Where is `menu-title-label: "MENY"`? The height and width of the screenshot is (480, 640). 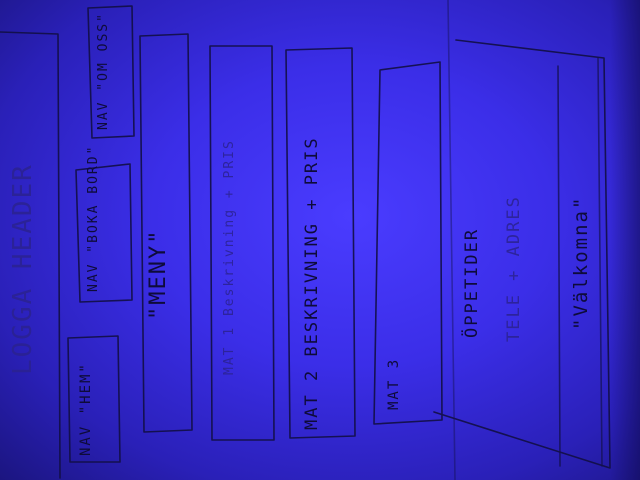 menu-title-label: "MENY" is located at coordinates (158, 274).